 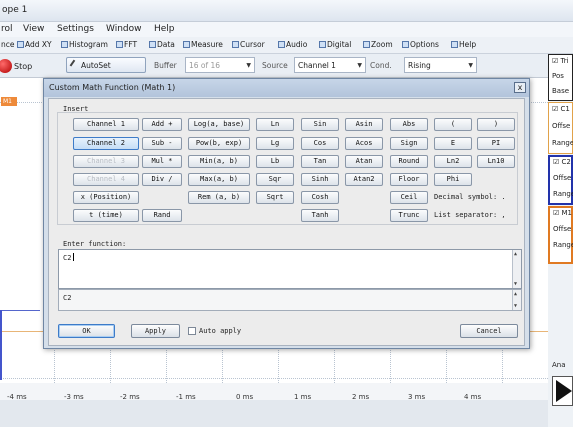 I want to click on insert-div-button: Div /, so click(x=162, y=179).